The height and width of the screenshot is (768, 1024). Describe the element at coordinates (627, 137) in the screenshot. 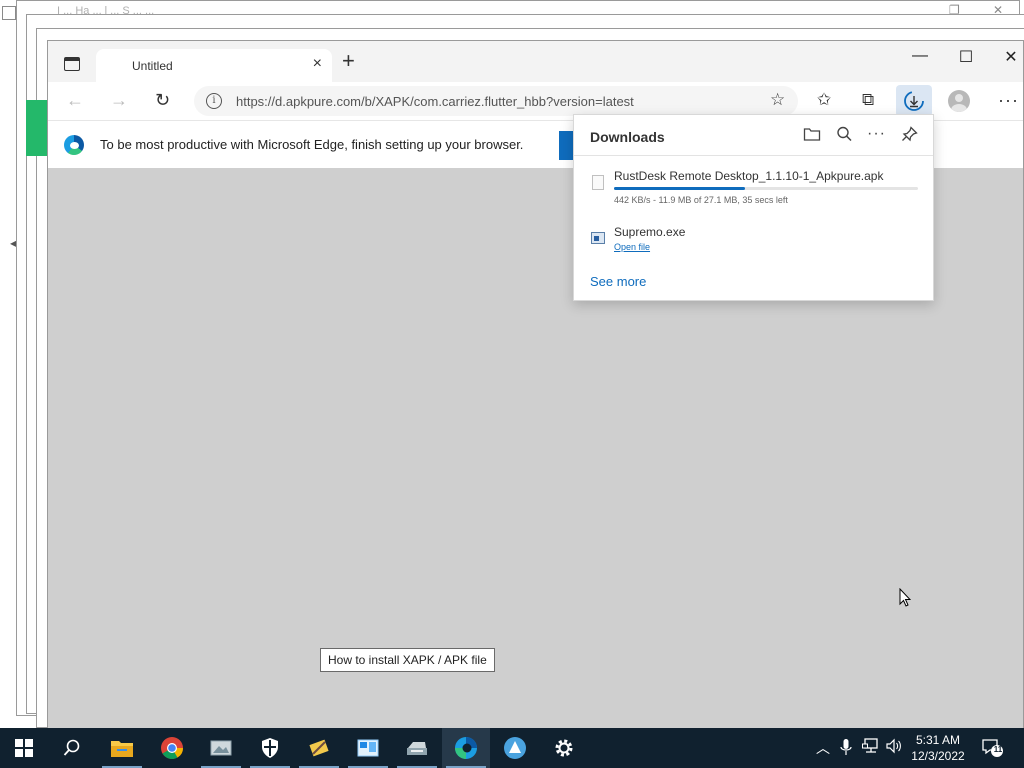

I see `downloads-title: Downloads` at that location.